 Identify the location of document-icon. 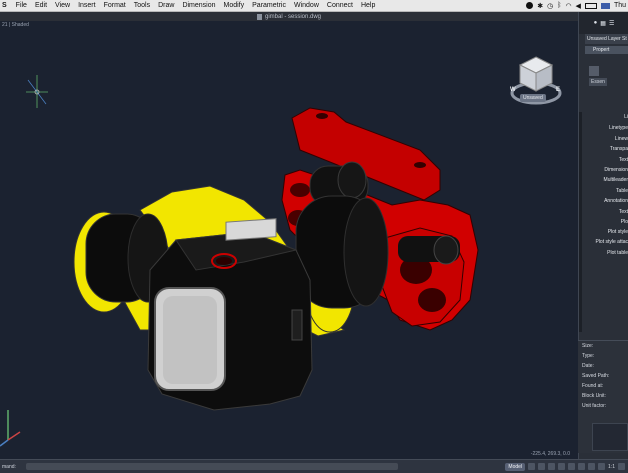
(259, 16).